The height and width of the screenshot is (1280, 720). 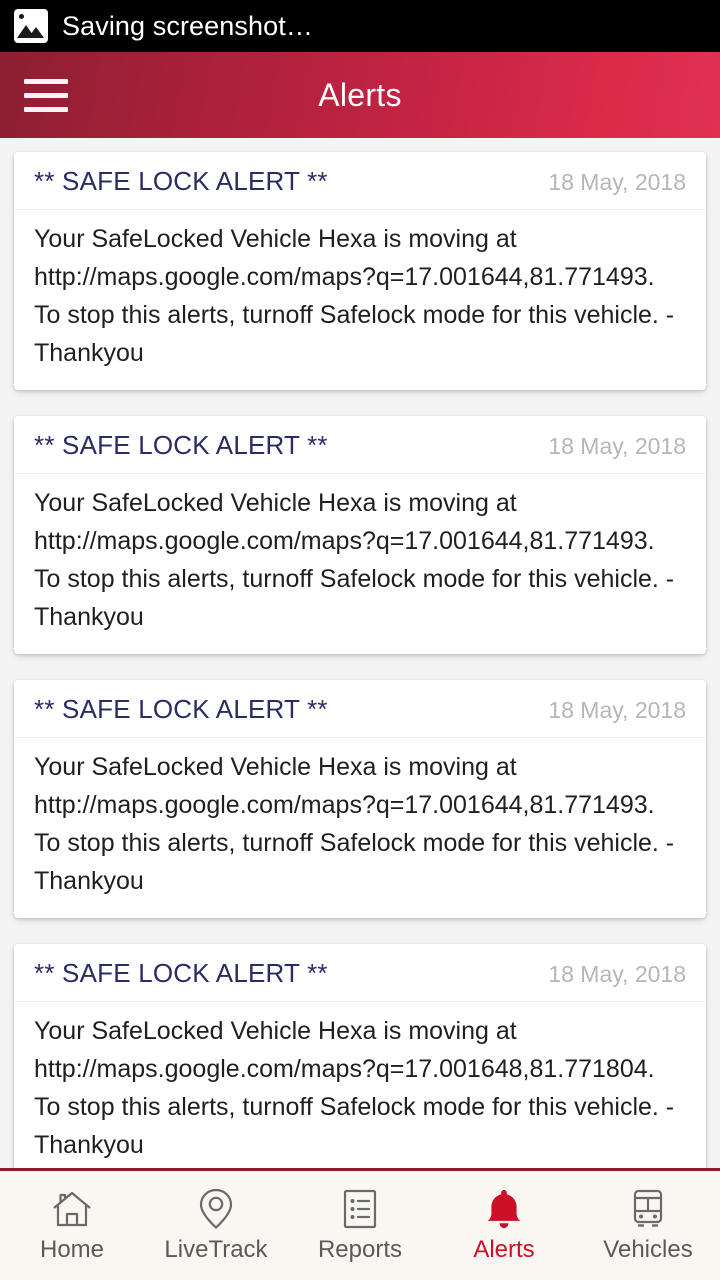 What do you see at coordinates (46, 95) in the screenshot?
I see `hamburger-menu-icon` at bounding box center [46, 95].